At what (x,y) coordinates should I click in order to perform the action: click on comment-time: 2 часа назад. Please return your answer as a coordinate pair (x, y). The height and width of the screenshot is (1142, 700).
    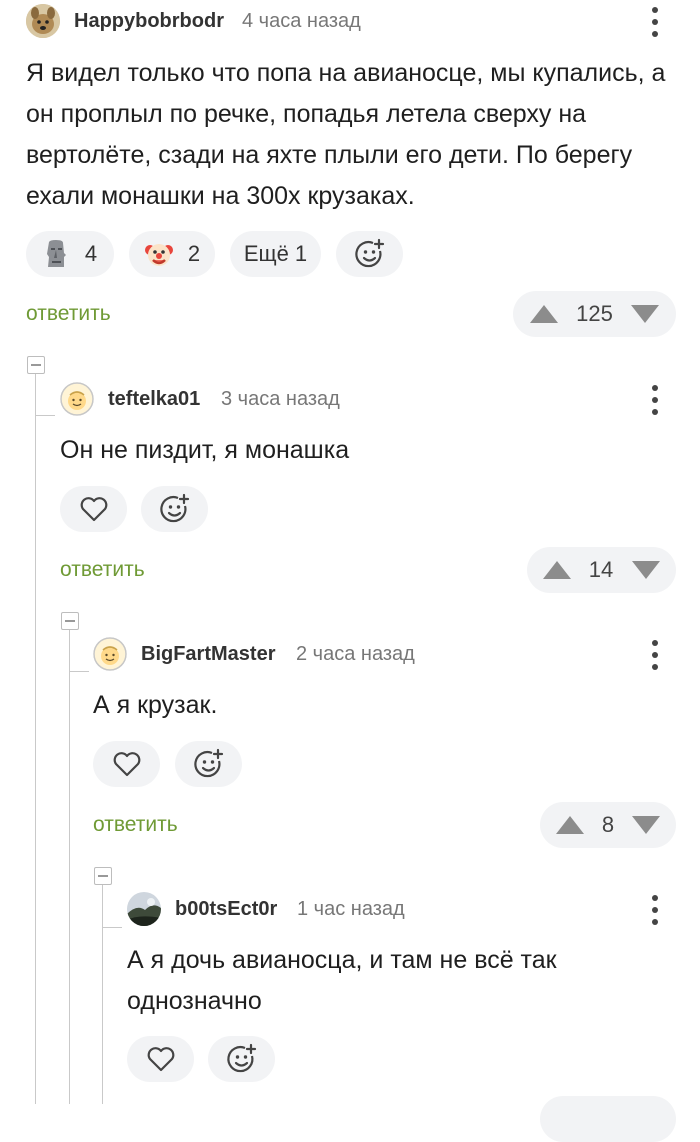
    Looking at the image, I should click on (355, 654).